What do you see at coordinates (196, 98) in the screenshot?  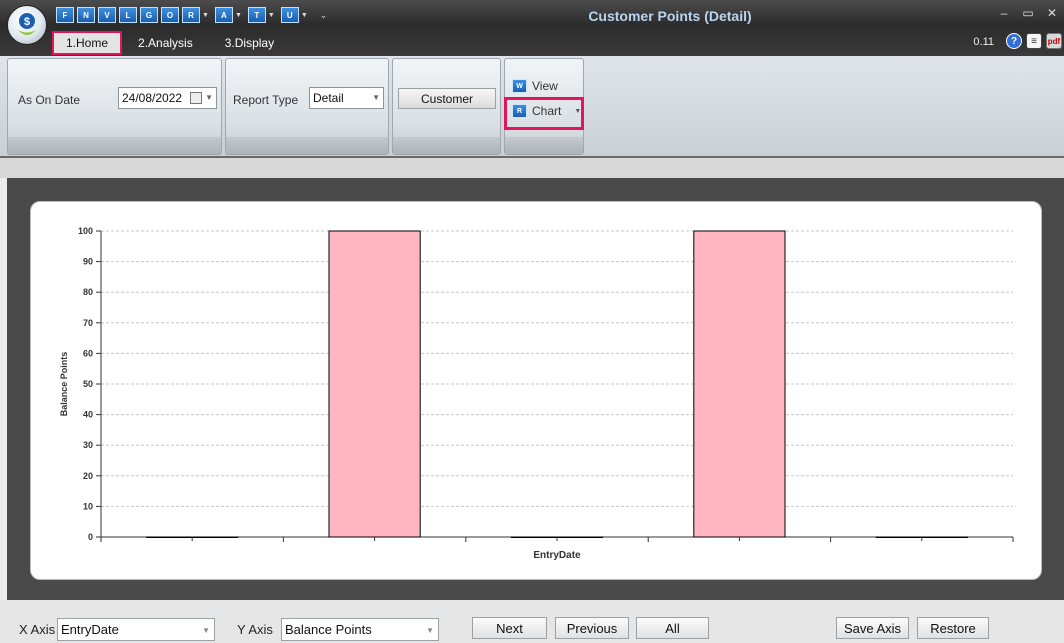 I see `calendar-icon` at bounding box center [196, 98].